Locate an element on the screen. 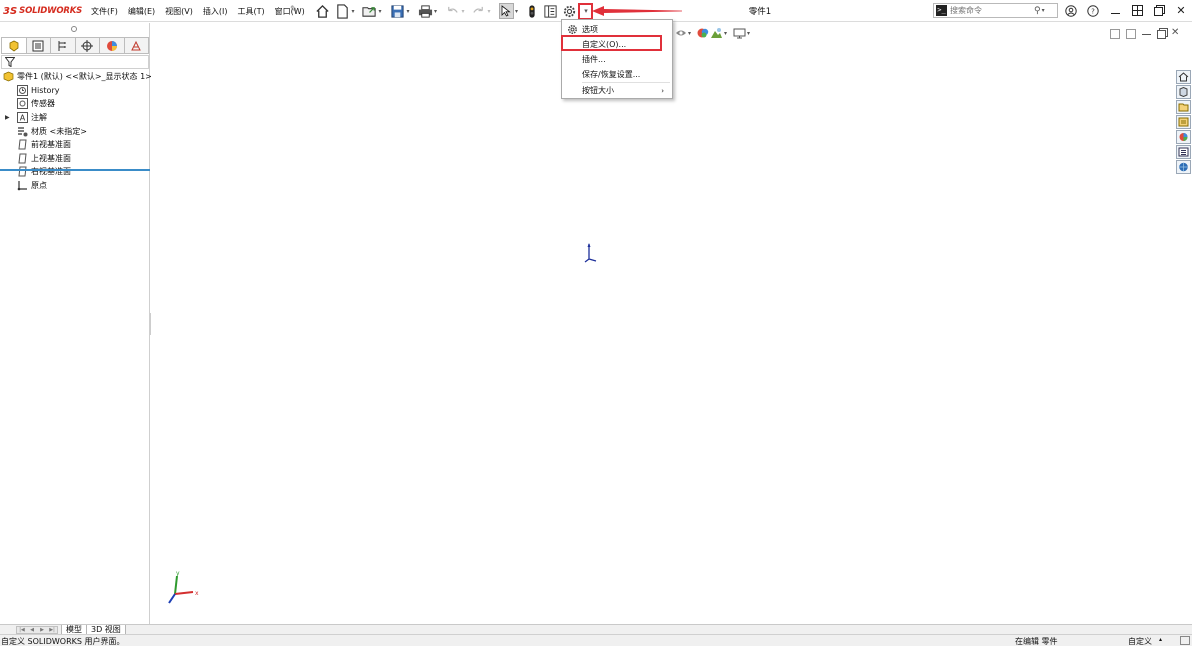 The width and height of the screenshot is (1192, 646). menu-edit: 编辑(E) is located at coordinates (141, 11).